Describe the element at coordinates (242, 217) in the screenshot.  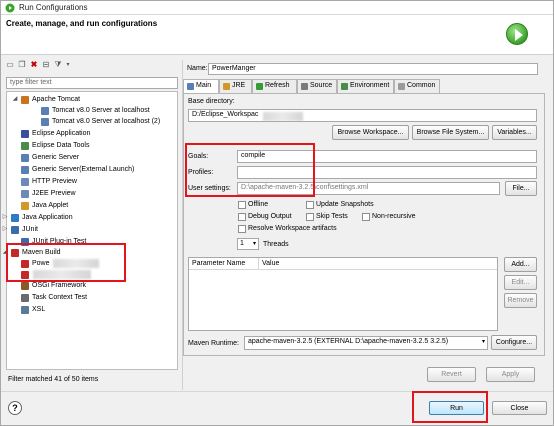
I see `debug-output-checkbox` at that location.